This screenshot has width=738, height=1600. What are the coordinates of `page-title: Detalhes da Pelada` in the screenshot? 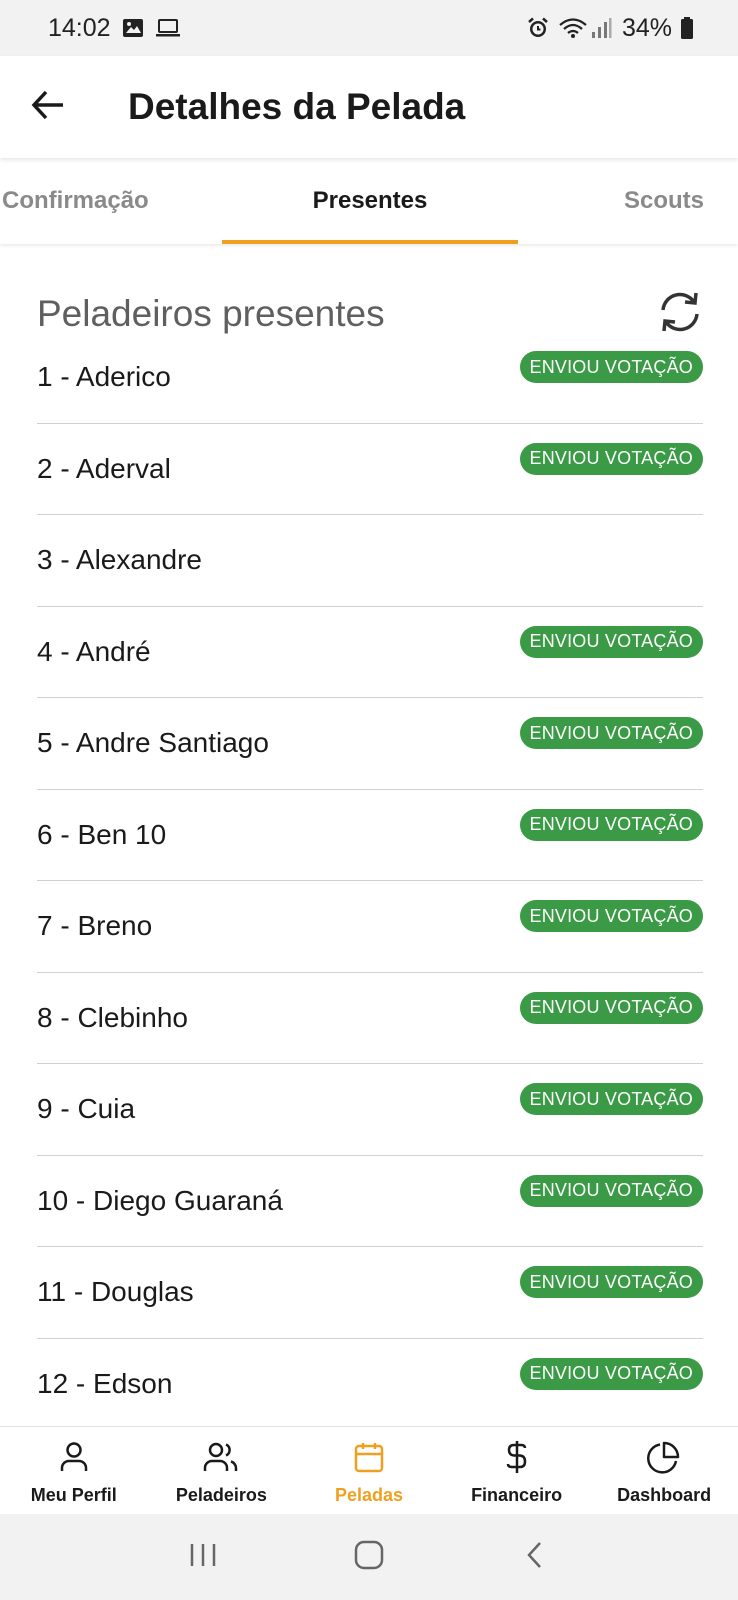 It's located at (297, 106).